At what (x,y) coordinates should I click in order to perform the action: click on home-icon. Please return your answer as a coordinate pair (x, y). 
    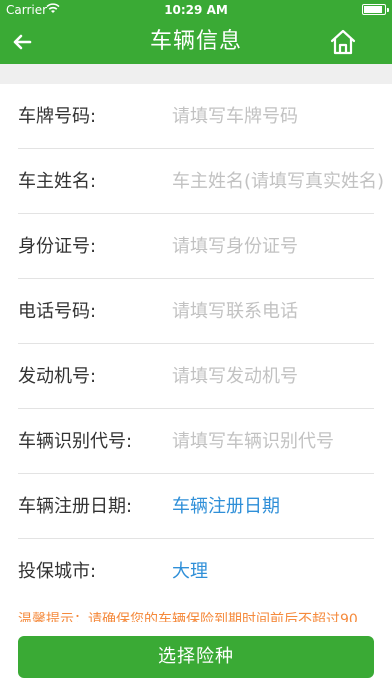
    Looking at the image, I should click on (343, 42).